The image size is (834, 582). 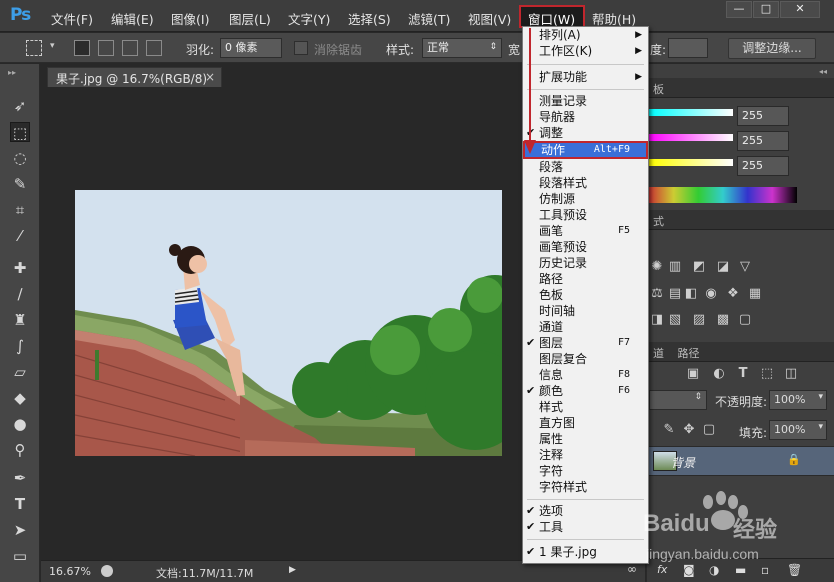 I want to click on paint-bucket-tool-icon: ◆, so click(x=20, y=398).